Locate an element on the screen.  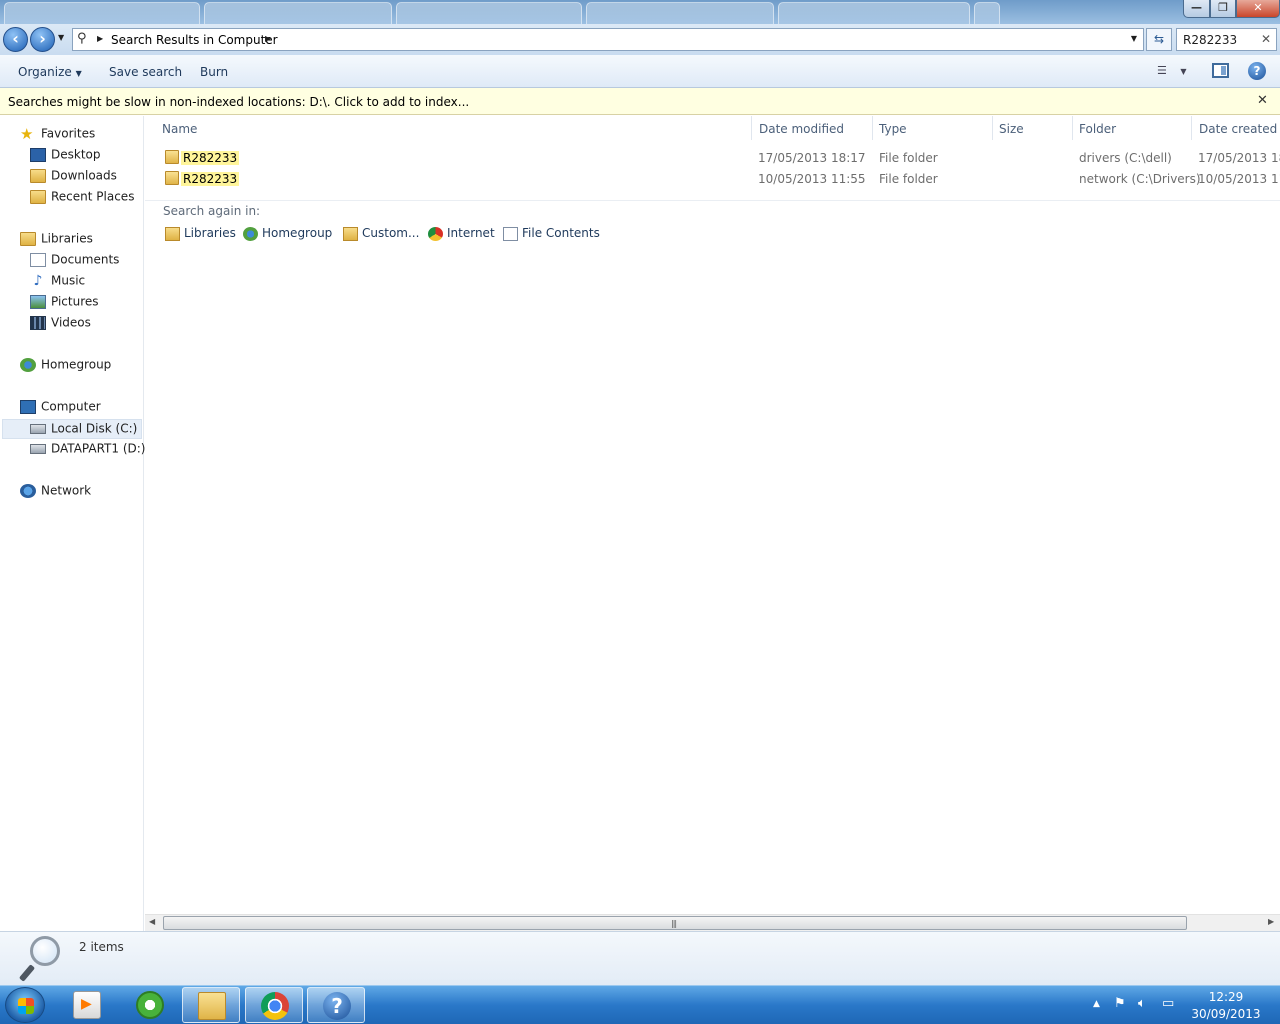
computer-icon is located at coordinates (28, 406).